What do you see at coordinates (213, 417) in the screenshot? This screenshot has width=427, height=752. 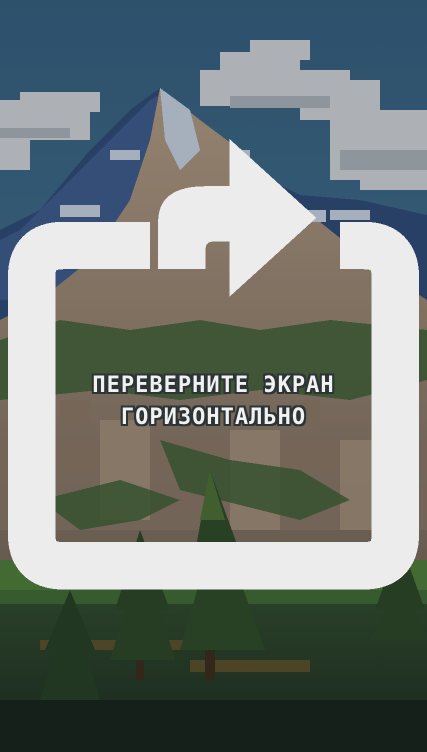 I see `prompt-line-2: ГОРИЗОНТАЛЬНО` at bounding box center [213, 417].